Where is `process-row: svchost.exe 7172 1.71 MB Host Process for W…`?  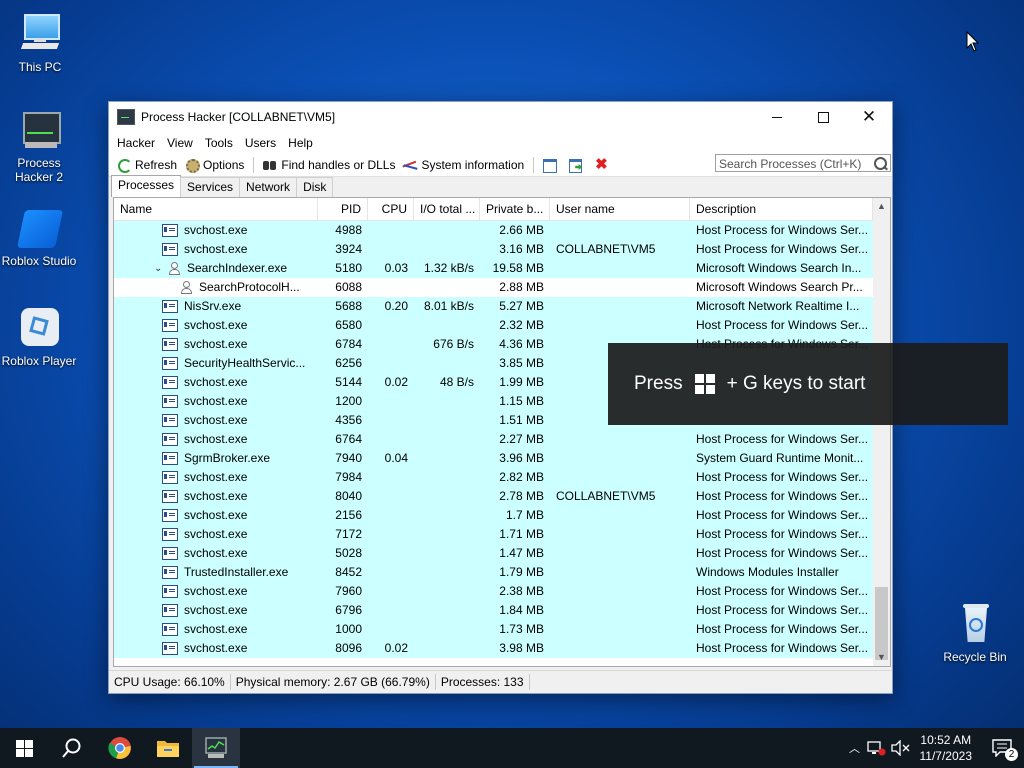 process-row: svchost.exe 7172 1.71 MB Host Process for W… is located at coordinates (493, 534).